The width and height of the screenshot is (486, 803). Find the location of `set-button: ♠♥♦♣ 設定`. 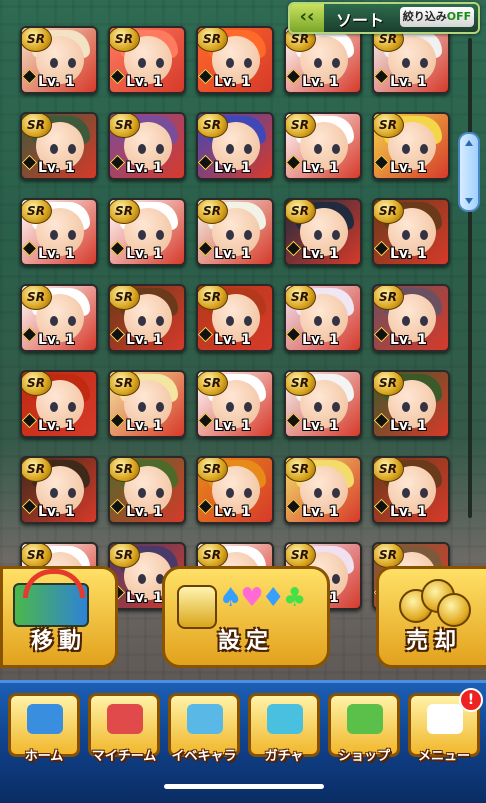

set-button: ♠♥♦♣ 設定 is located at coordinates (246, 617).